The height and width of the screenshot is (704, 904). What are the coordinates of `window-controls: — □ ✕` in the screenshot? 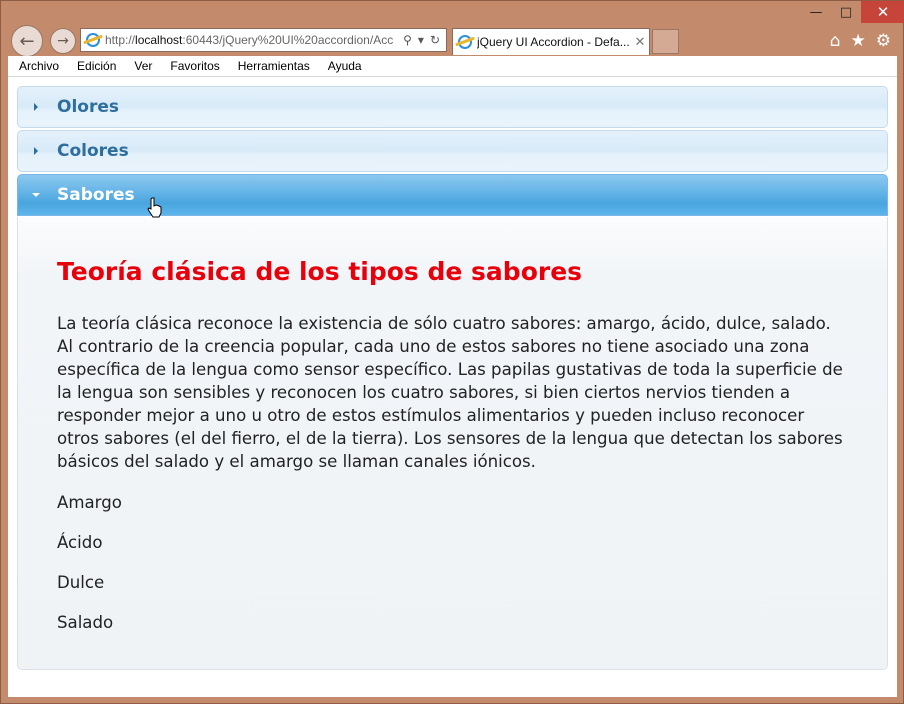 It's located at (852, 12).